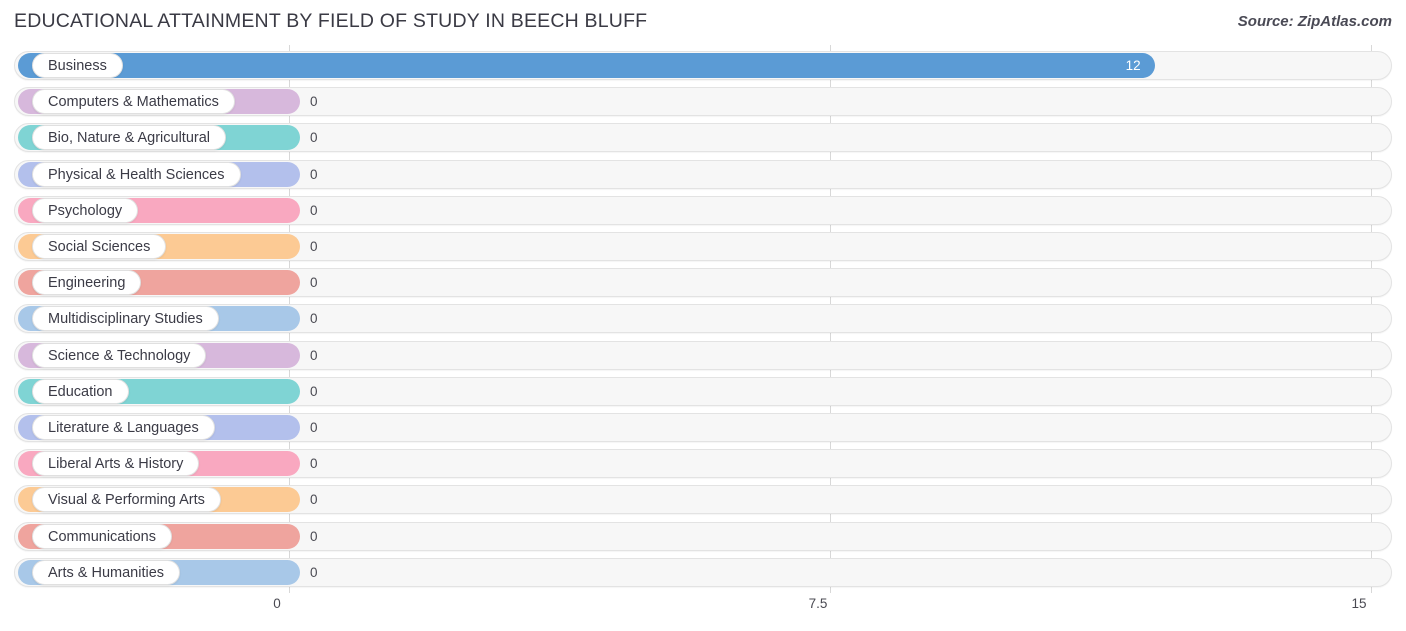  I want to click on category-label: Business, so click(77, 65).